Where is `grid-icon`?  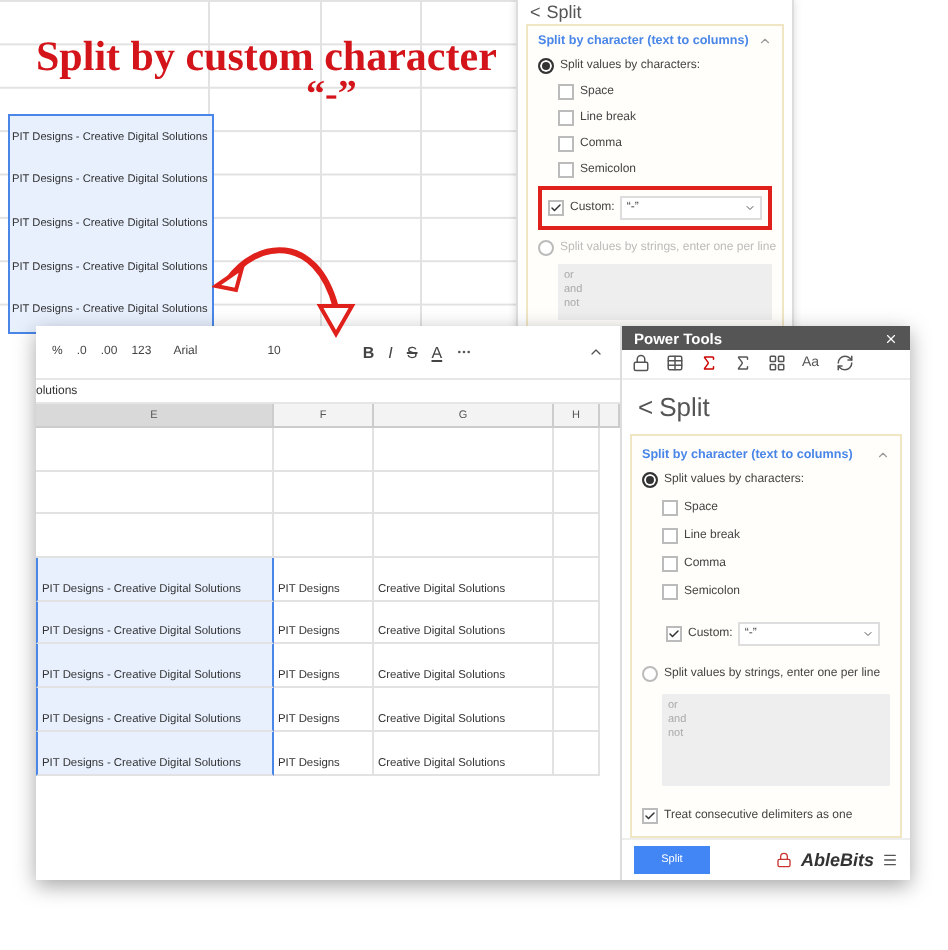 grid-icon is located at coordinates (777, 363).